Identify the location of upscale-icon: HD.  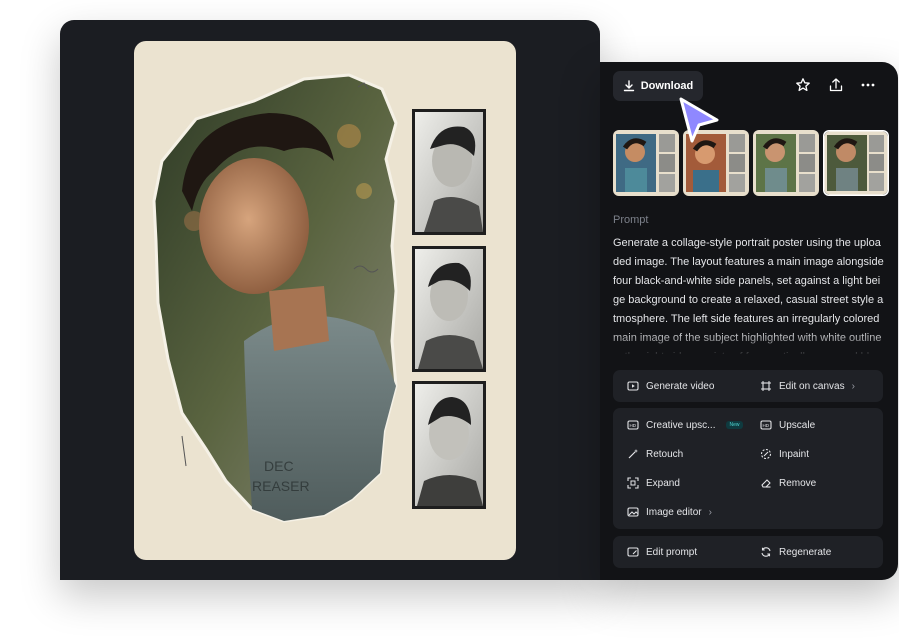
(766, 425).